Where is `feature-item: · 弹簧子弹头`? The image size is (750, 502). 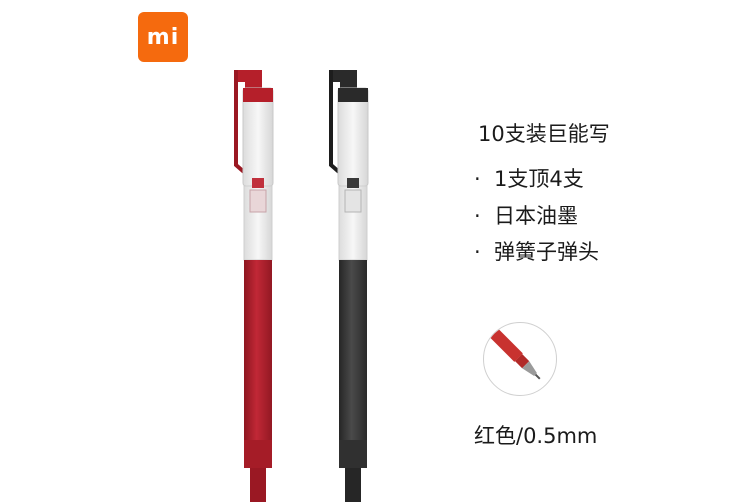
feature-item: · 弹簧子弹头 is located at coordinates (536, 251).